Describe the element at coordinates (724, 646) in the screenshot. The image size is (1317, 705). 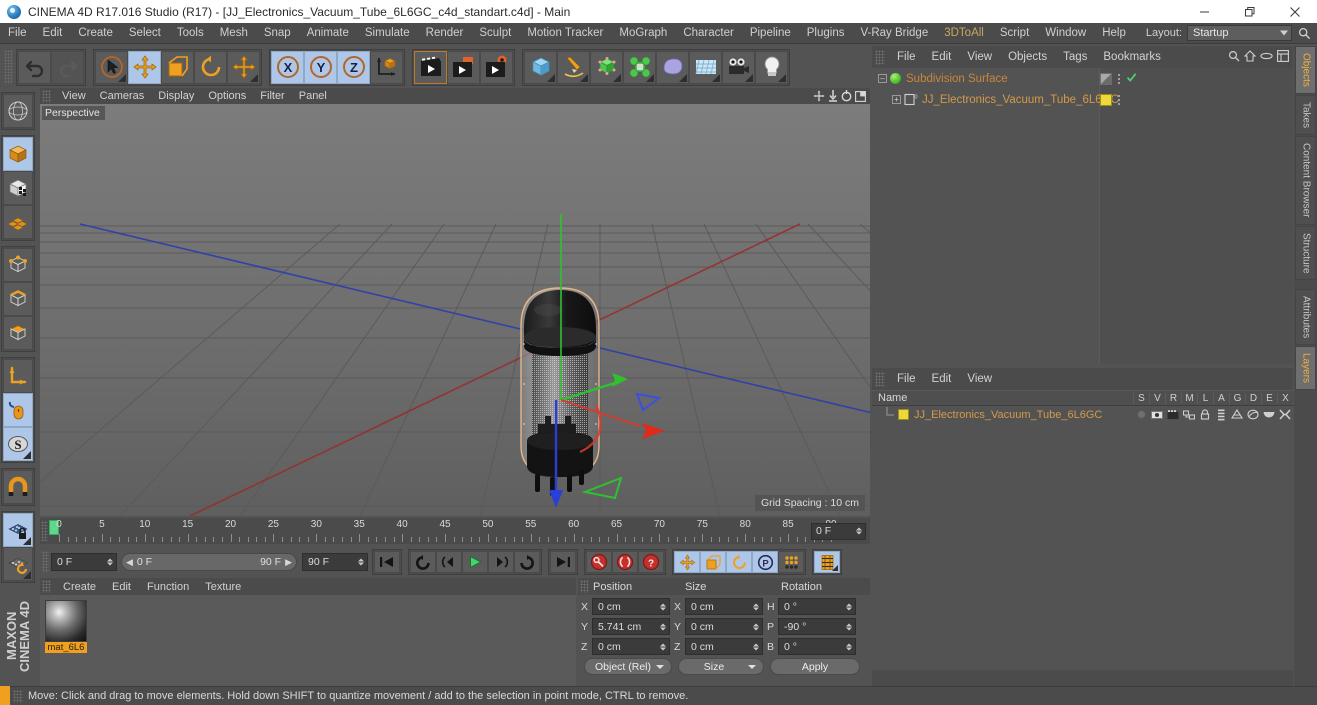
I see `size-z-input: 0 cm` at that location.